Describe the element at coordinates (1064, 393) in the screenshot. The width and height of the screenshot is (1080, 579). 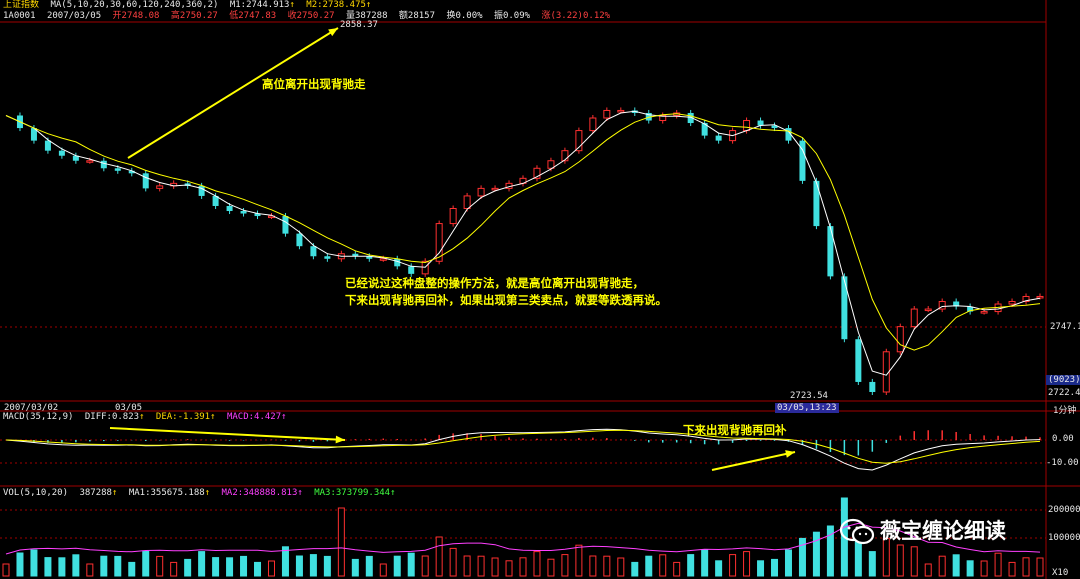
I see `right-bottom-label: 2722.40` at that location.